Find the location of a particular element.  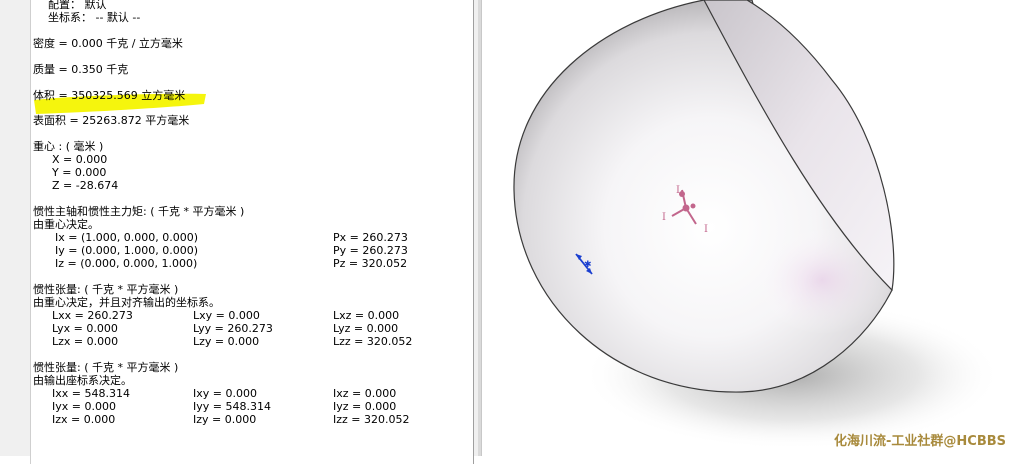

coord-system-line: 坐标系： -- 默认 -- is located at coordinates (94, 17).